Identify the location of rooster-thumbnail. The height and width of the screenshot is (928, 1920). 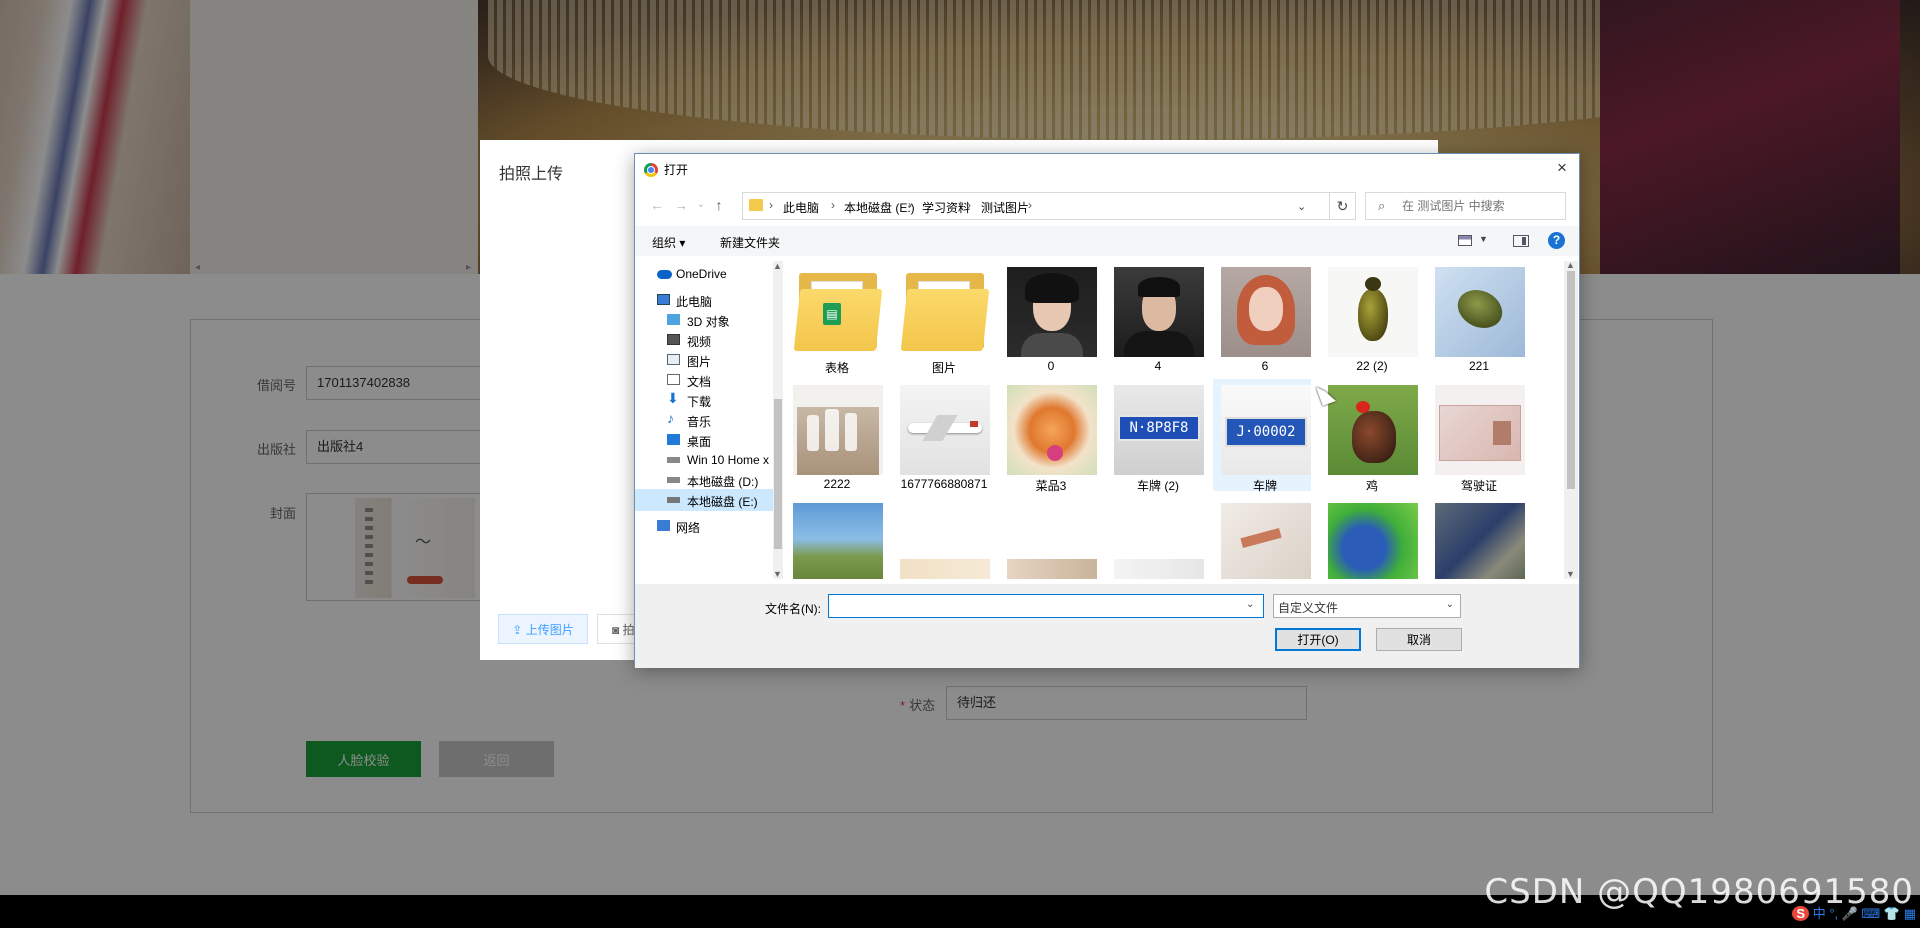
(1373, 430).